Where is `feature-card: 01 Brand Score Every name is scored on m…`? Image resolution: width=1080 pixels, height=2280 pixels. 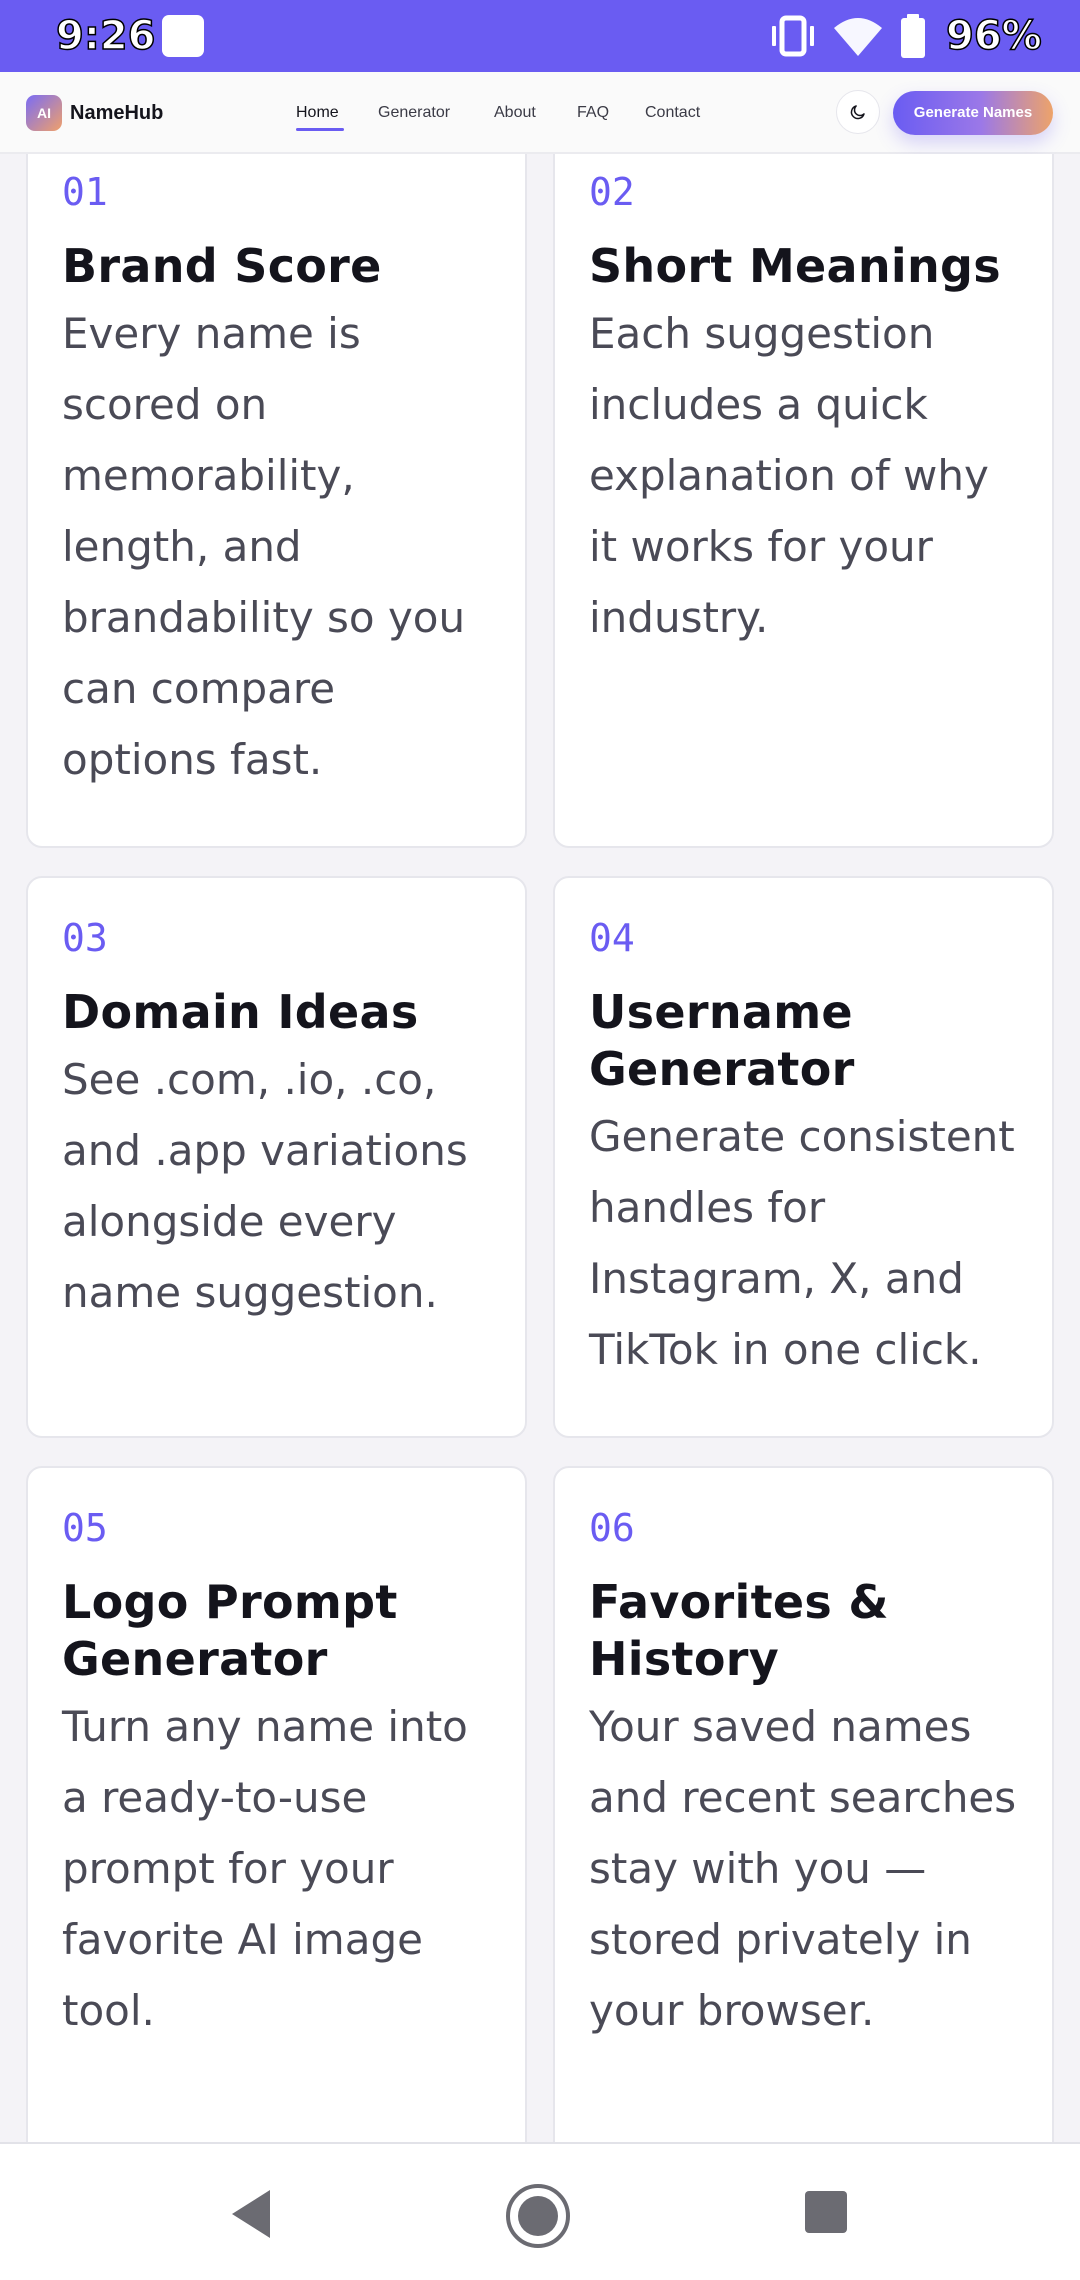
feature-card: 01 Brand Score Every name is scored on m… is located at coordinates (276, 501).